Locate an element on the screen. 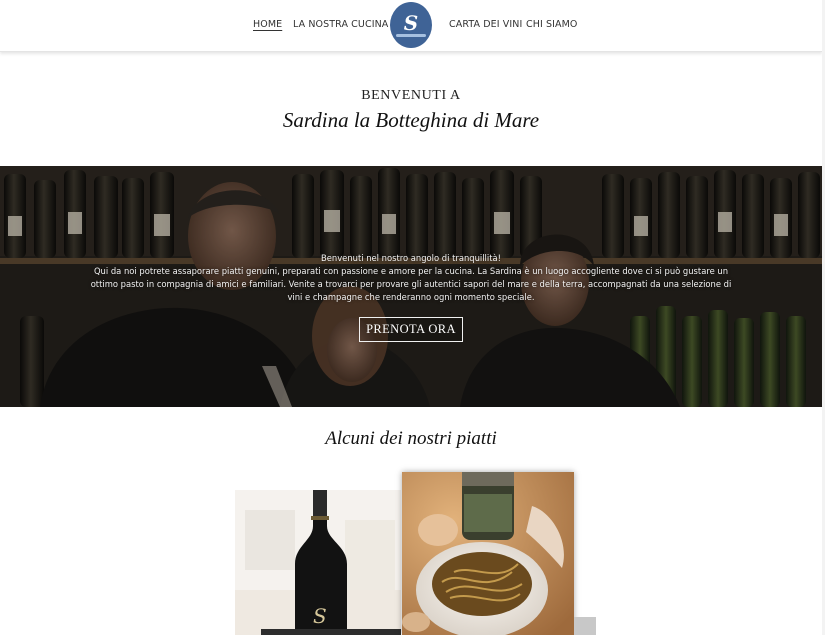 This screenshot has width=825, height=635. carousel-next-control is located at coordinates (585, 626).